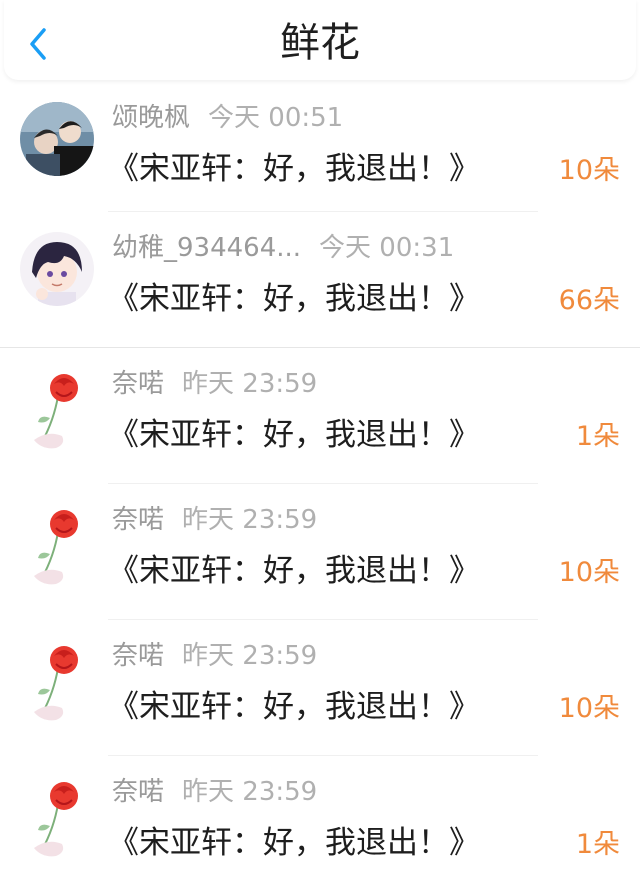  Describe the element at coordinates (320, 147) in the screenshot. I see `list-item: 颂晚枫 今天 00:51 《宋亚轩：好，我退出！》 10朵` at that location.